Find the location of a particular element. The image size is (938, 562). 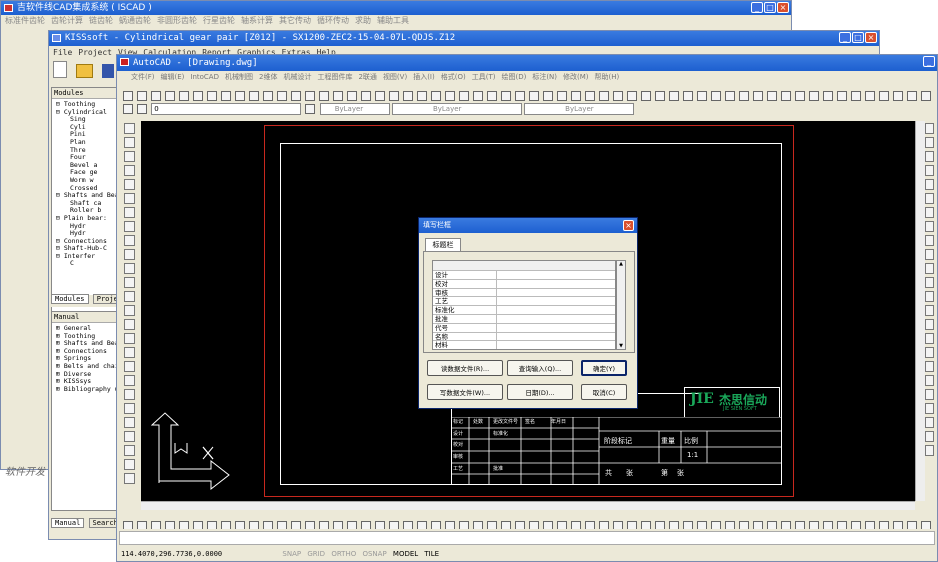

close-icon: × is located at coordinates (871, 37).